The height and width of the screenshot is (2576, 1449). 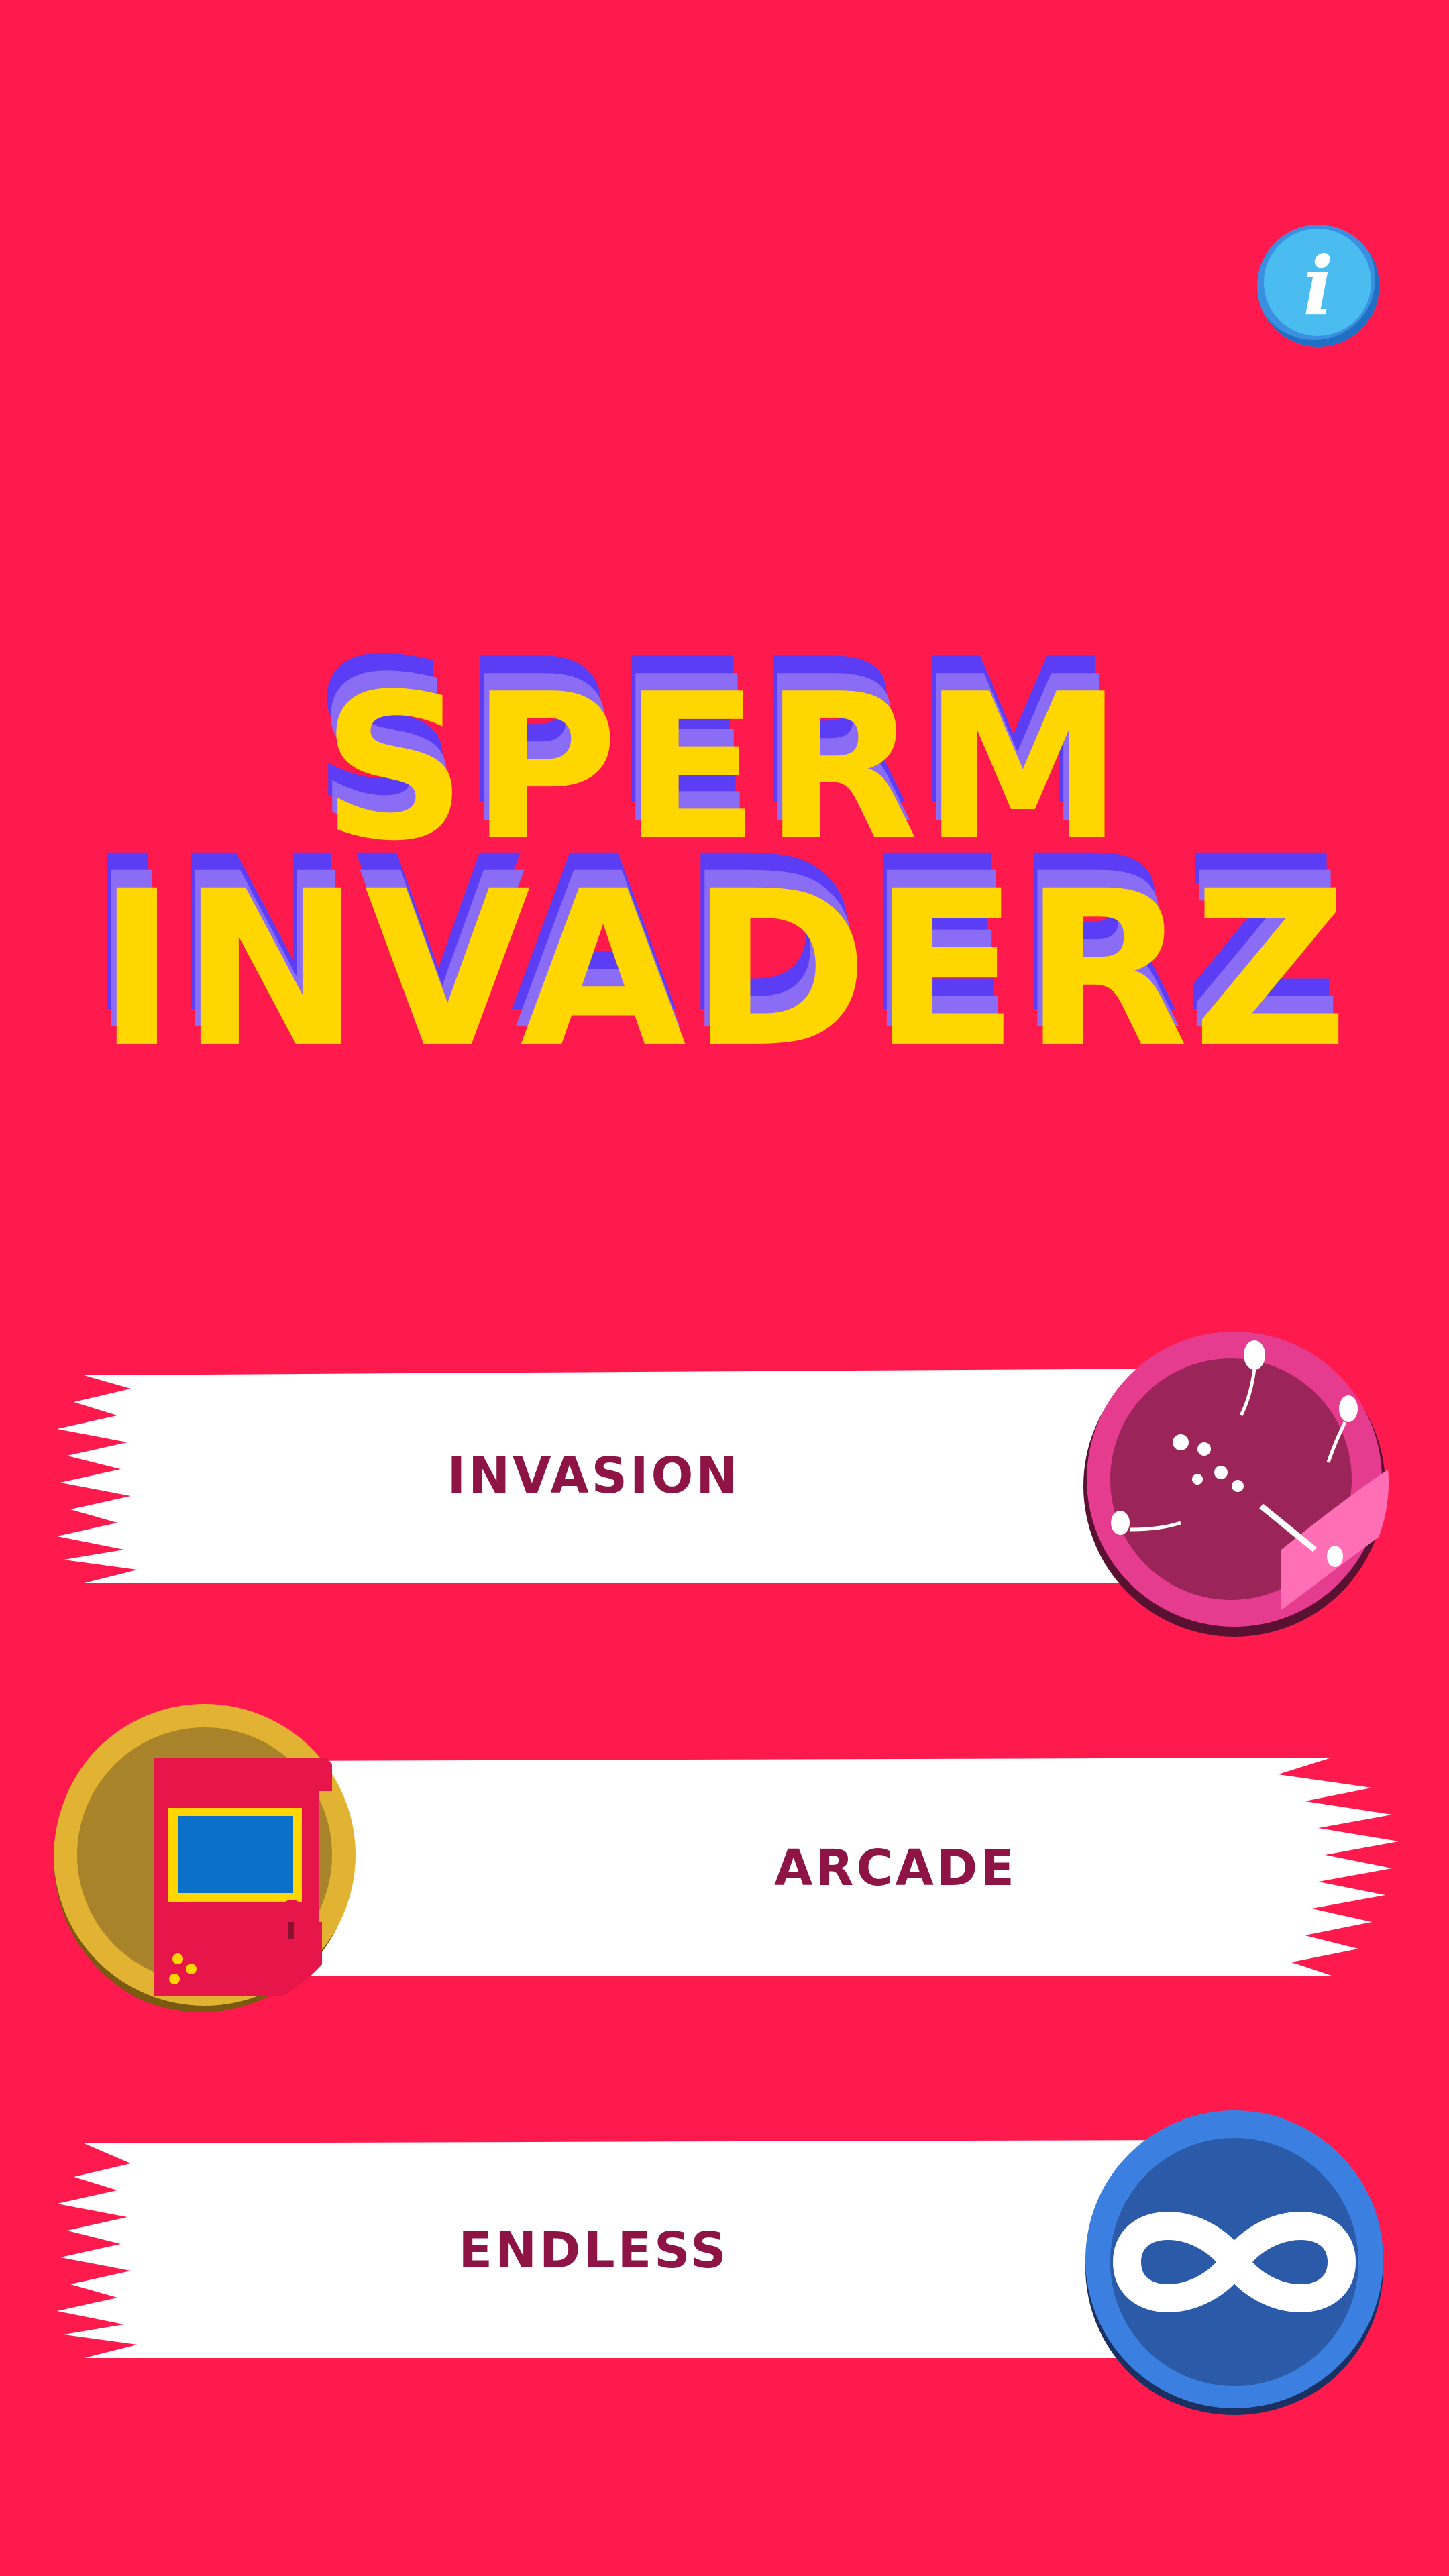 What do you see at coordinates (726, 1858) in the screenshot?
I see `arcade-button: ARCADE` at bounding box center [726, 1858].